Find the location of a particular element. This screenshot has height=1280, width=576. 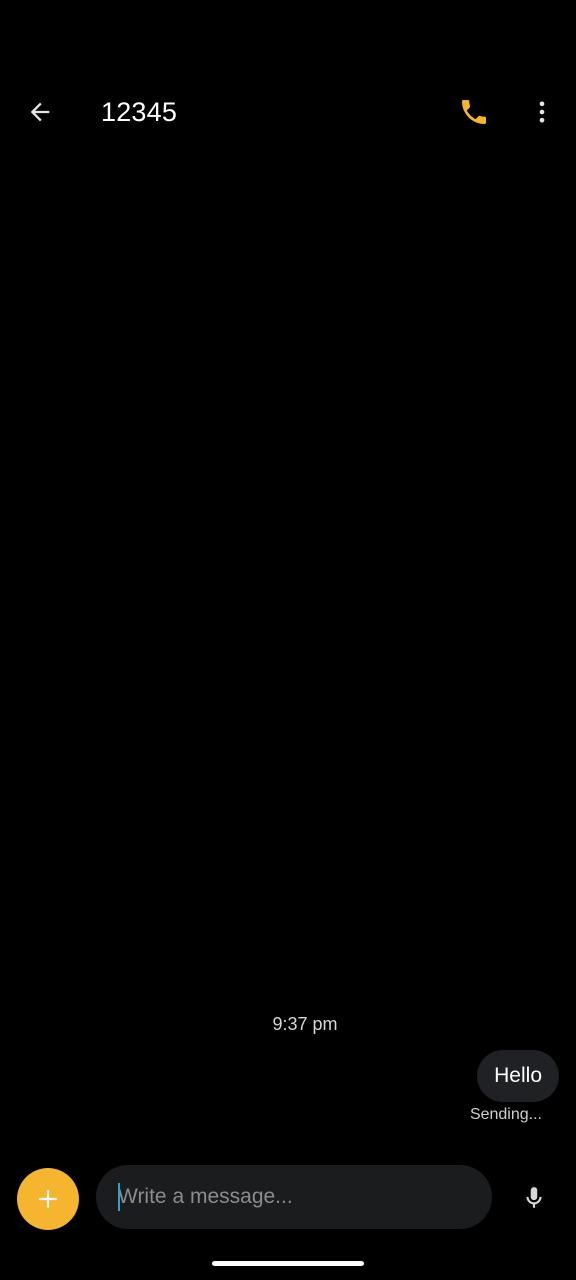

call-button is located at coordinates (474, 112).